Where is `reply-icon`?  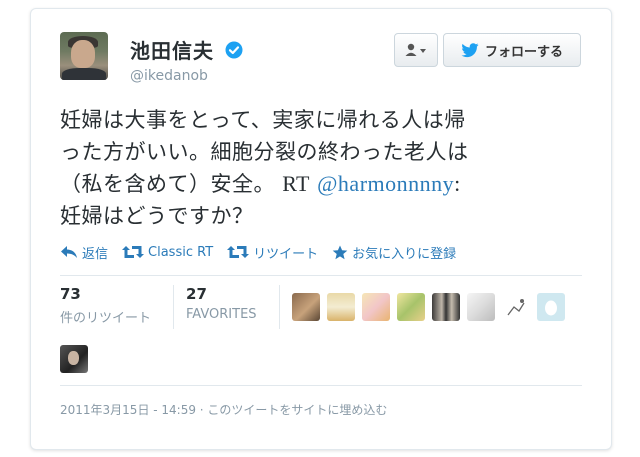
reply-icon is located at coordinates (69, 252).